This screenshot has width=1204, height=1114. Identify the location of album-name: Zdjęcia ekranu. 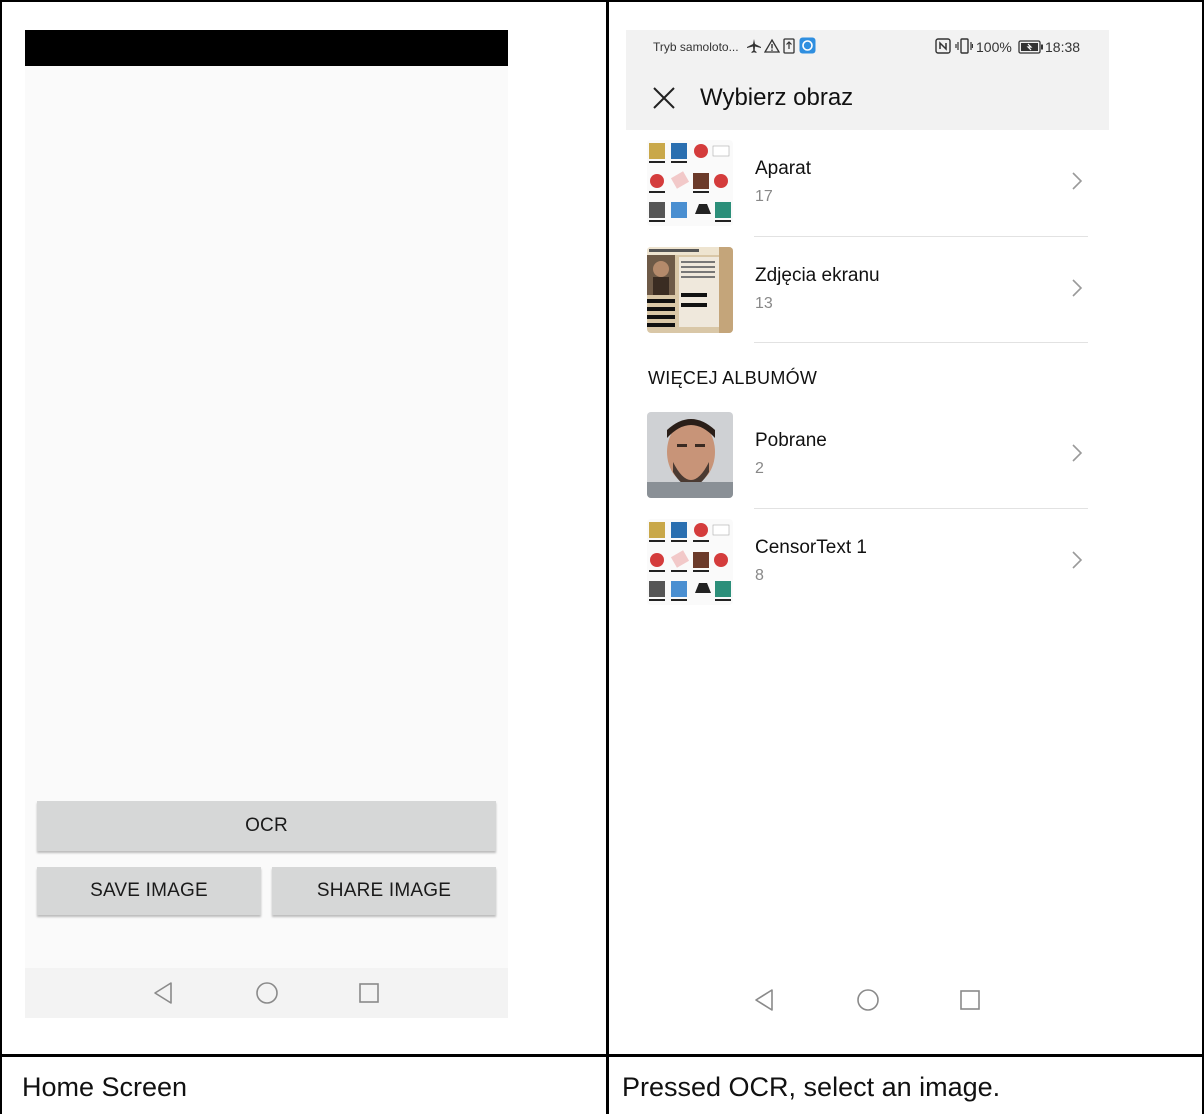
(817, 275).